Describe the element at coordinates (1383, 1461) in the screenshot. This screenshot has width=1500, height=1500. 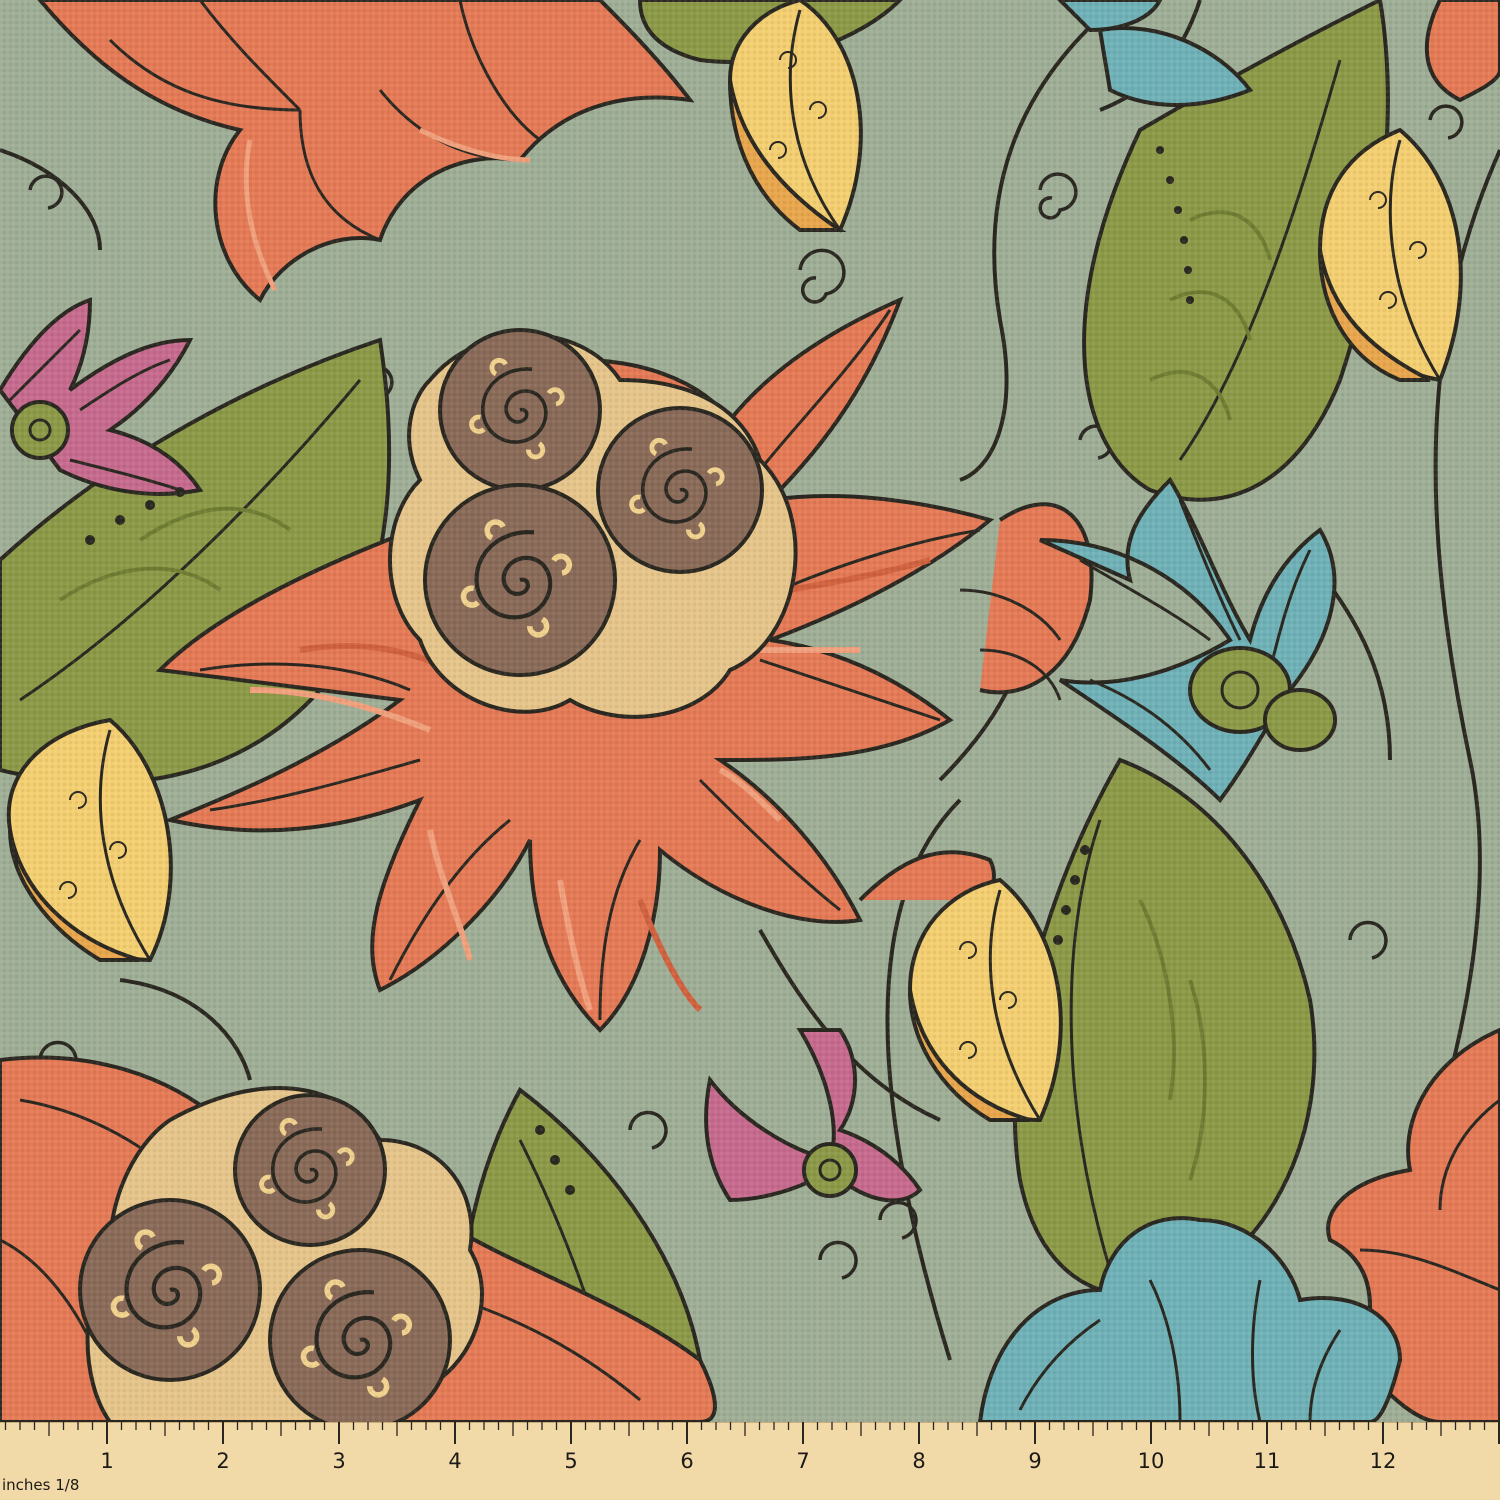
I see `ruler-number: 12` at that location.